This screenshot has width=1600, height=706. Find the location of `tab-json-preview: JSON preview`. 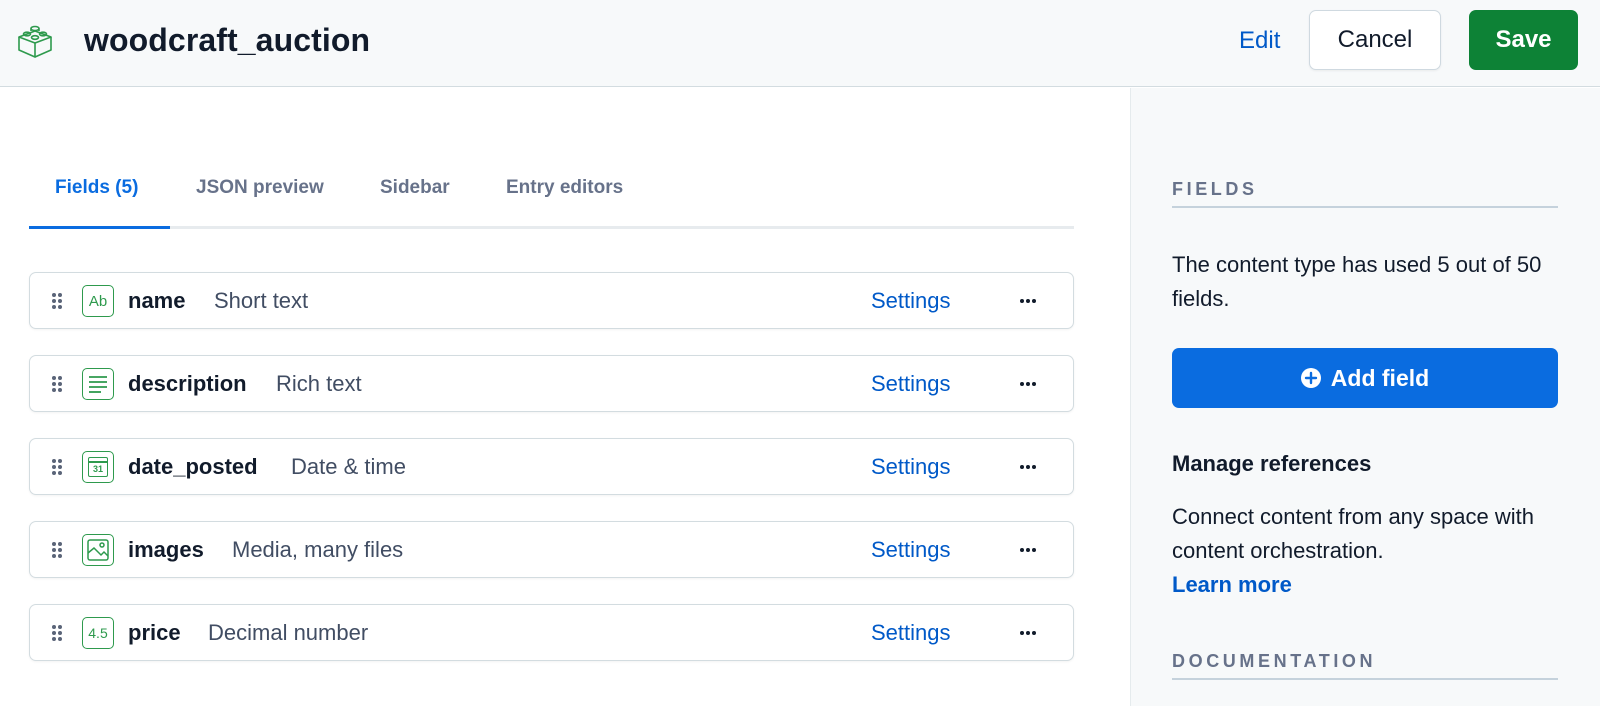

tab-json-preview: JSON preview is located at coordinates (260, 203).